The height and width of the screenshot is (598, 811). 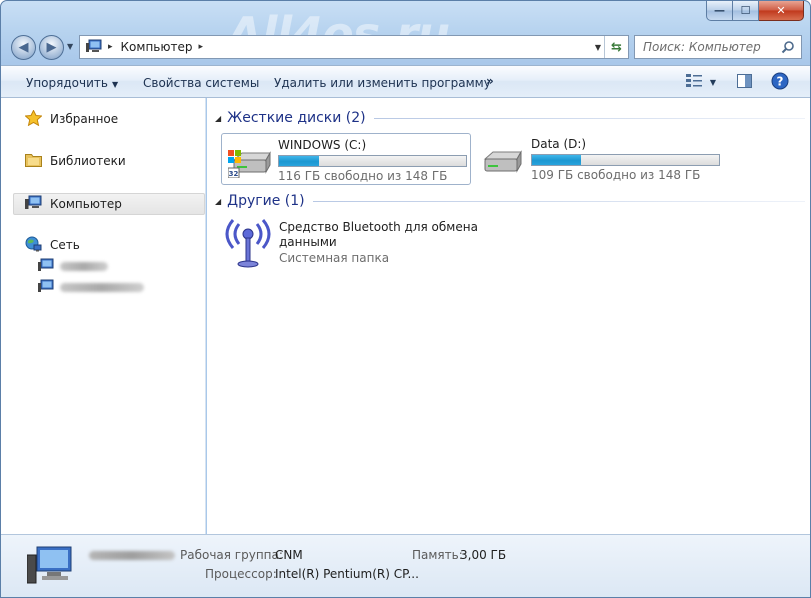 What do you see at coordinates (231, 555) in the screenshot?
I see `workgroup-label: Рабочая группа:` at bounding box center [231, 555].